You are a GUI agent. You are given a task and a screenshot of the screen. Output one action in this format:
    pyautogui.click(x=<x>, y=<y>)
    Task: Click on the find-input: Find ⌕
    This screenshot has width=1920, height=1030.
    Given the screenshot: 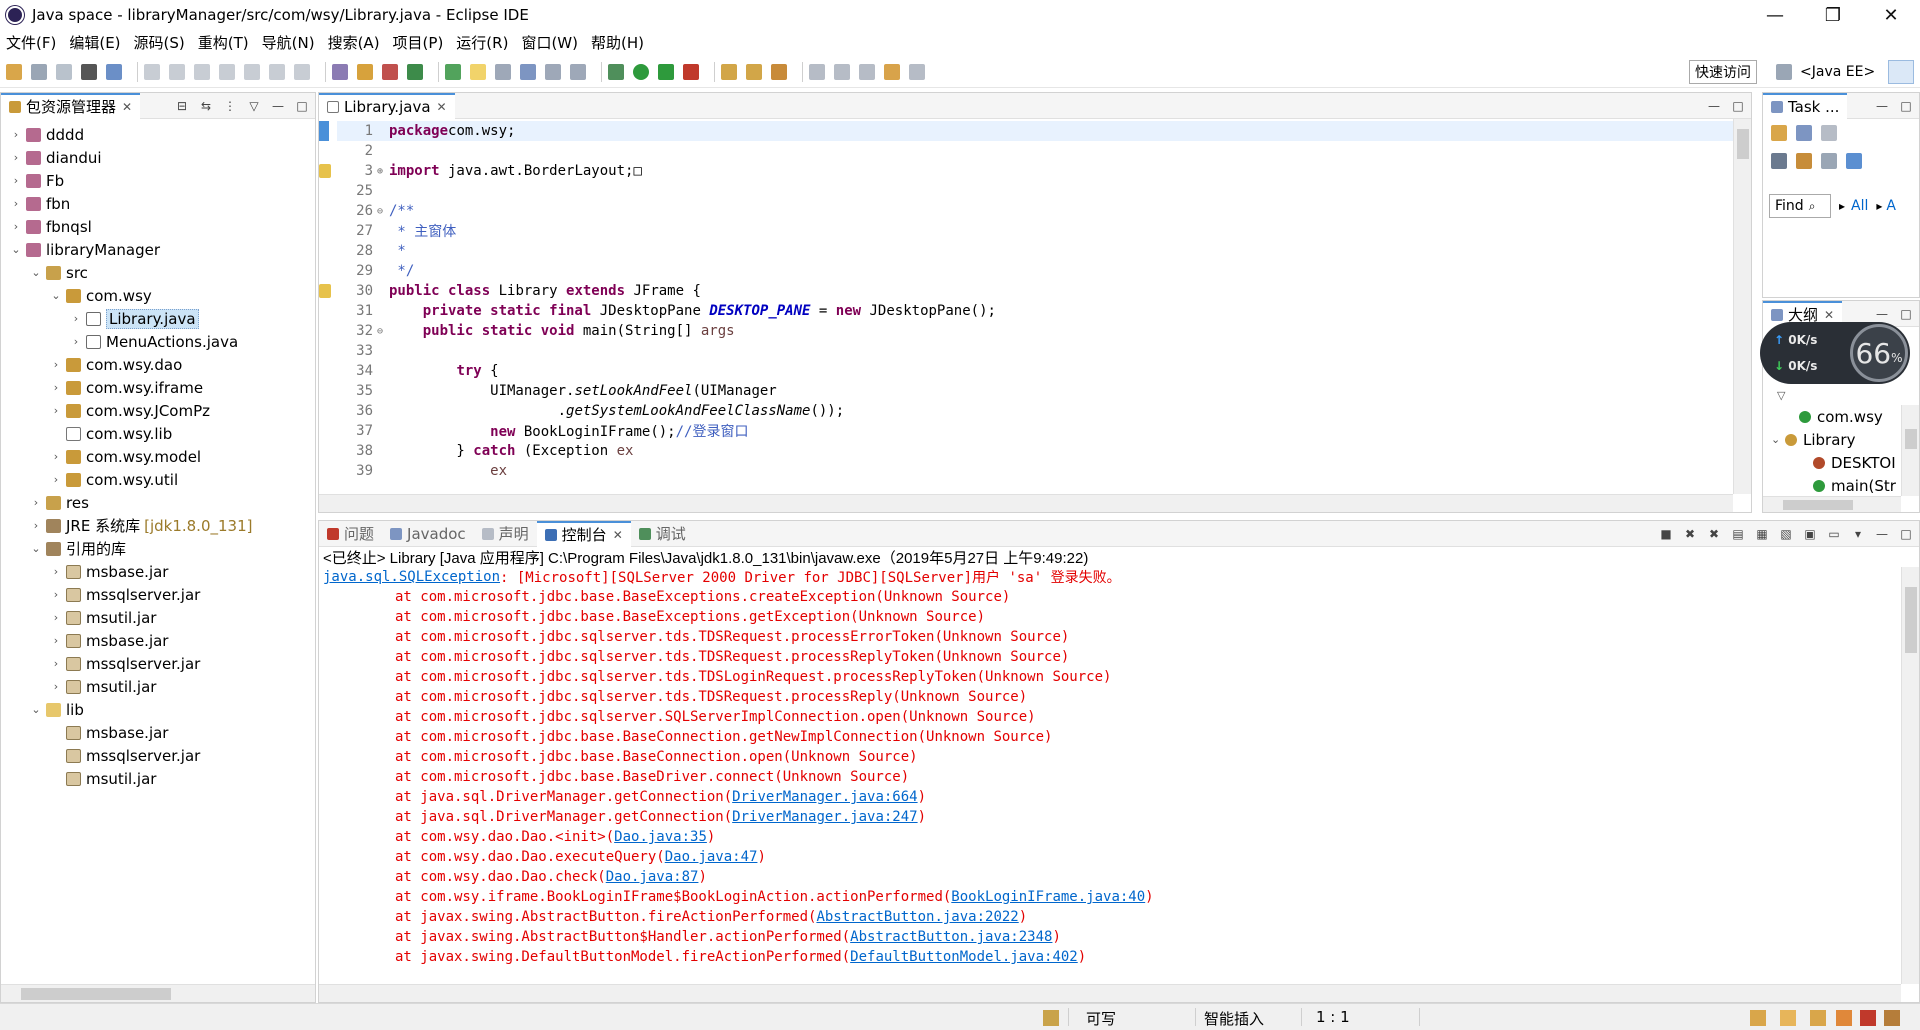 What is the action you would take?
    pyautogui.click(x=1800, y=206)
    